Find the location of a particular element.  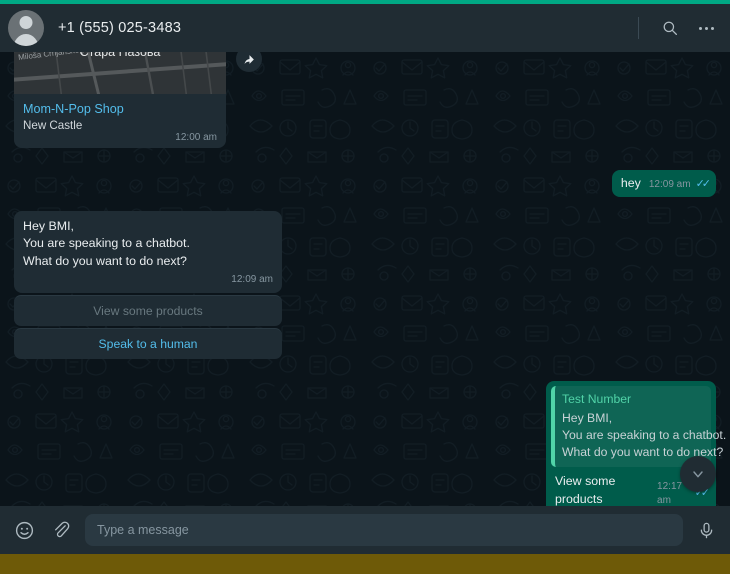

message-composer is located at coordinates (365, 530).